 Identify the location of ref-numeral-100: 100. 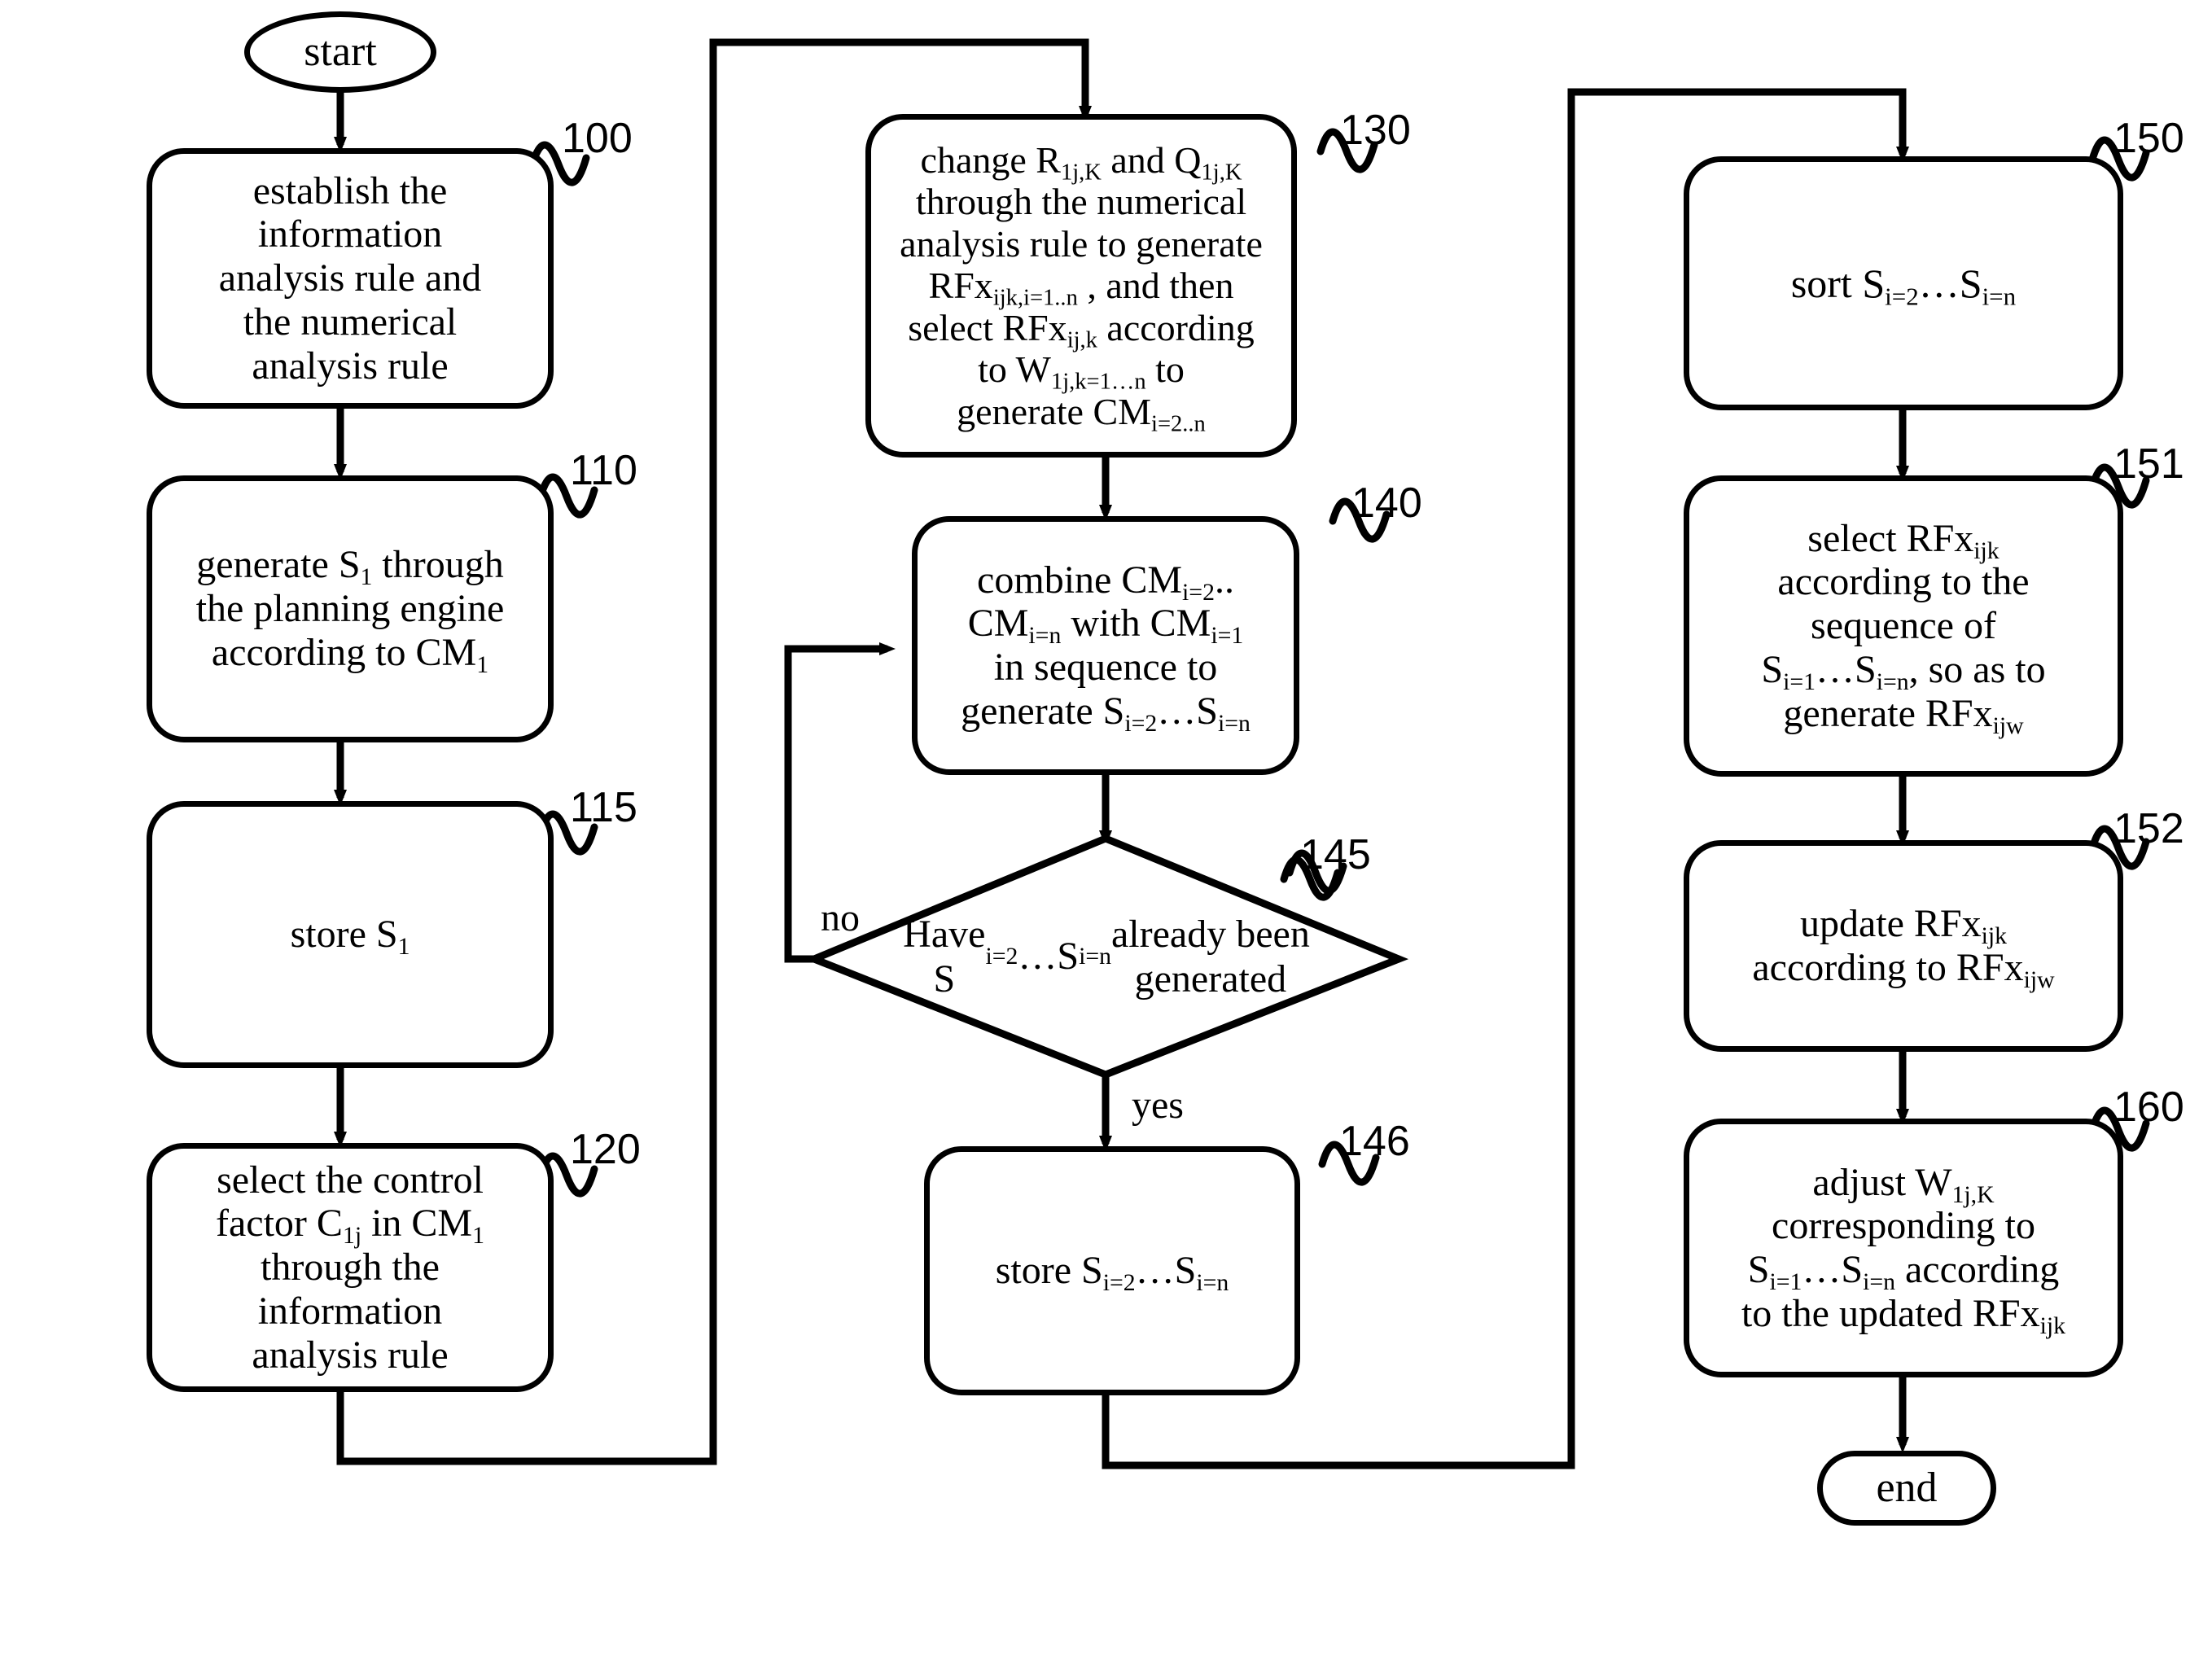
(597, 138).